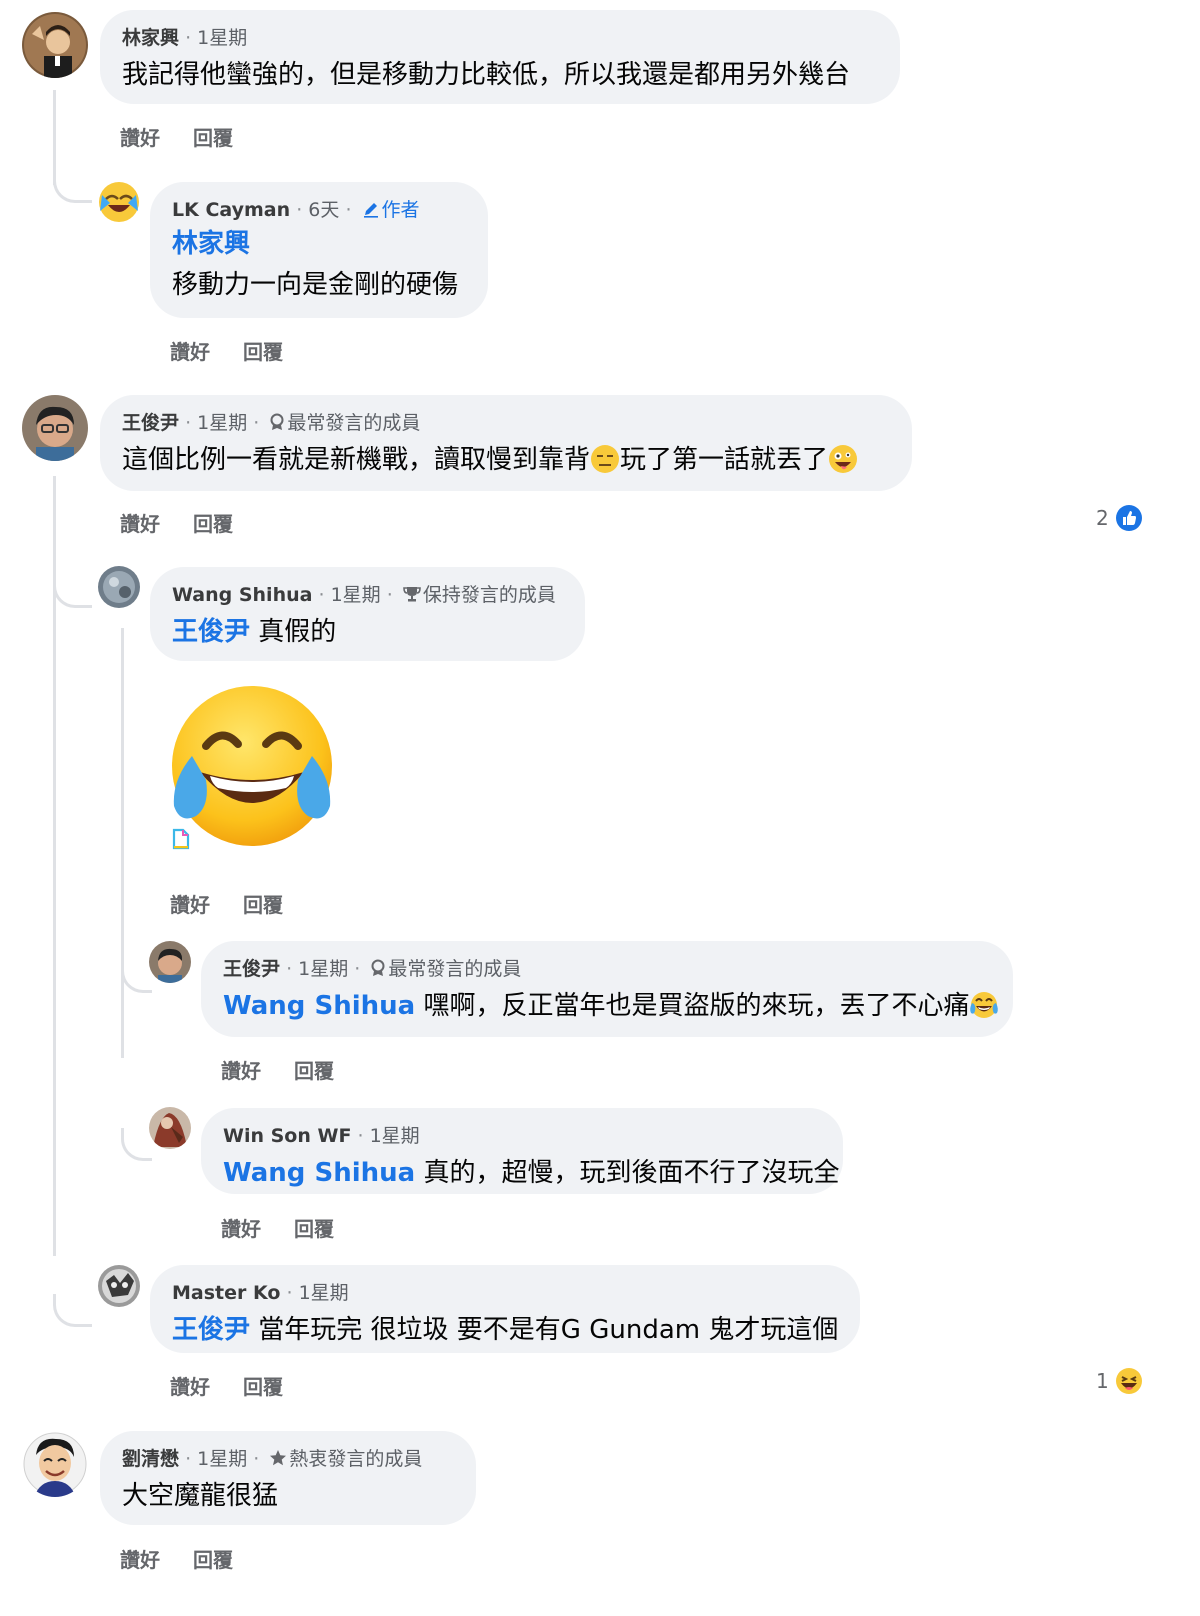  Describe the element at coordinates (531, 1173) in the screenshot. I see `comment-text: Wang Shihua 真的，超慢，玩到後面不行了沒玩全` at that location.